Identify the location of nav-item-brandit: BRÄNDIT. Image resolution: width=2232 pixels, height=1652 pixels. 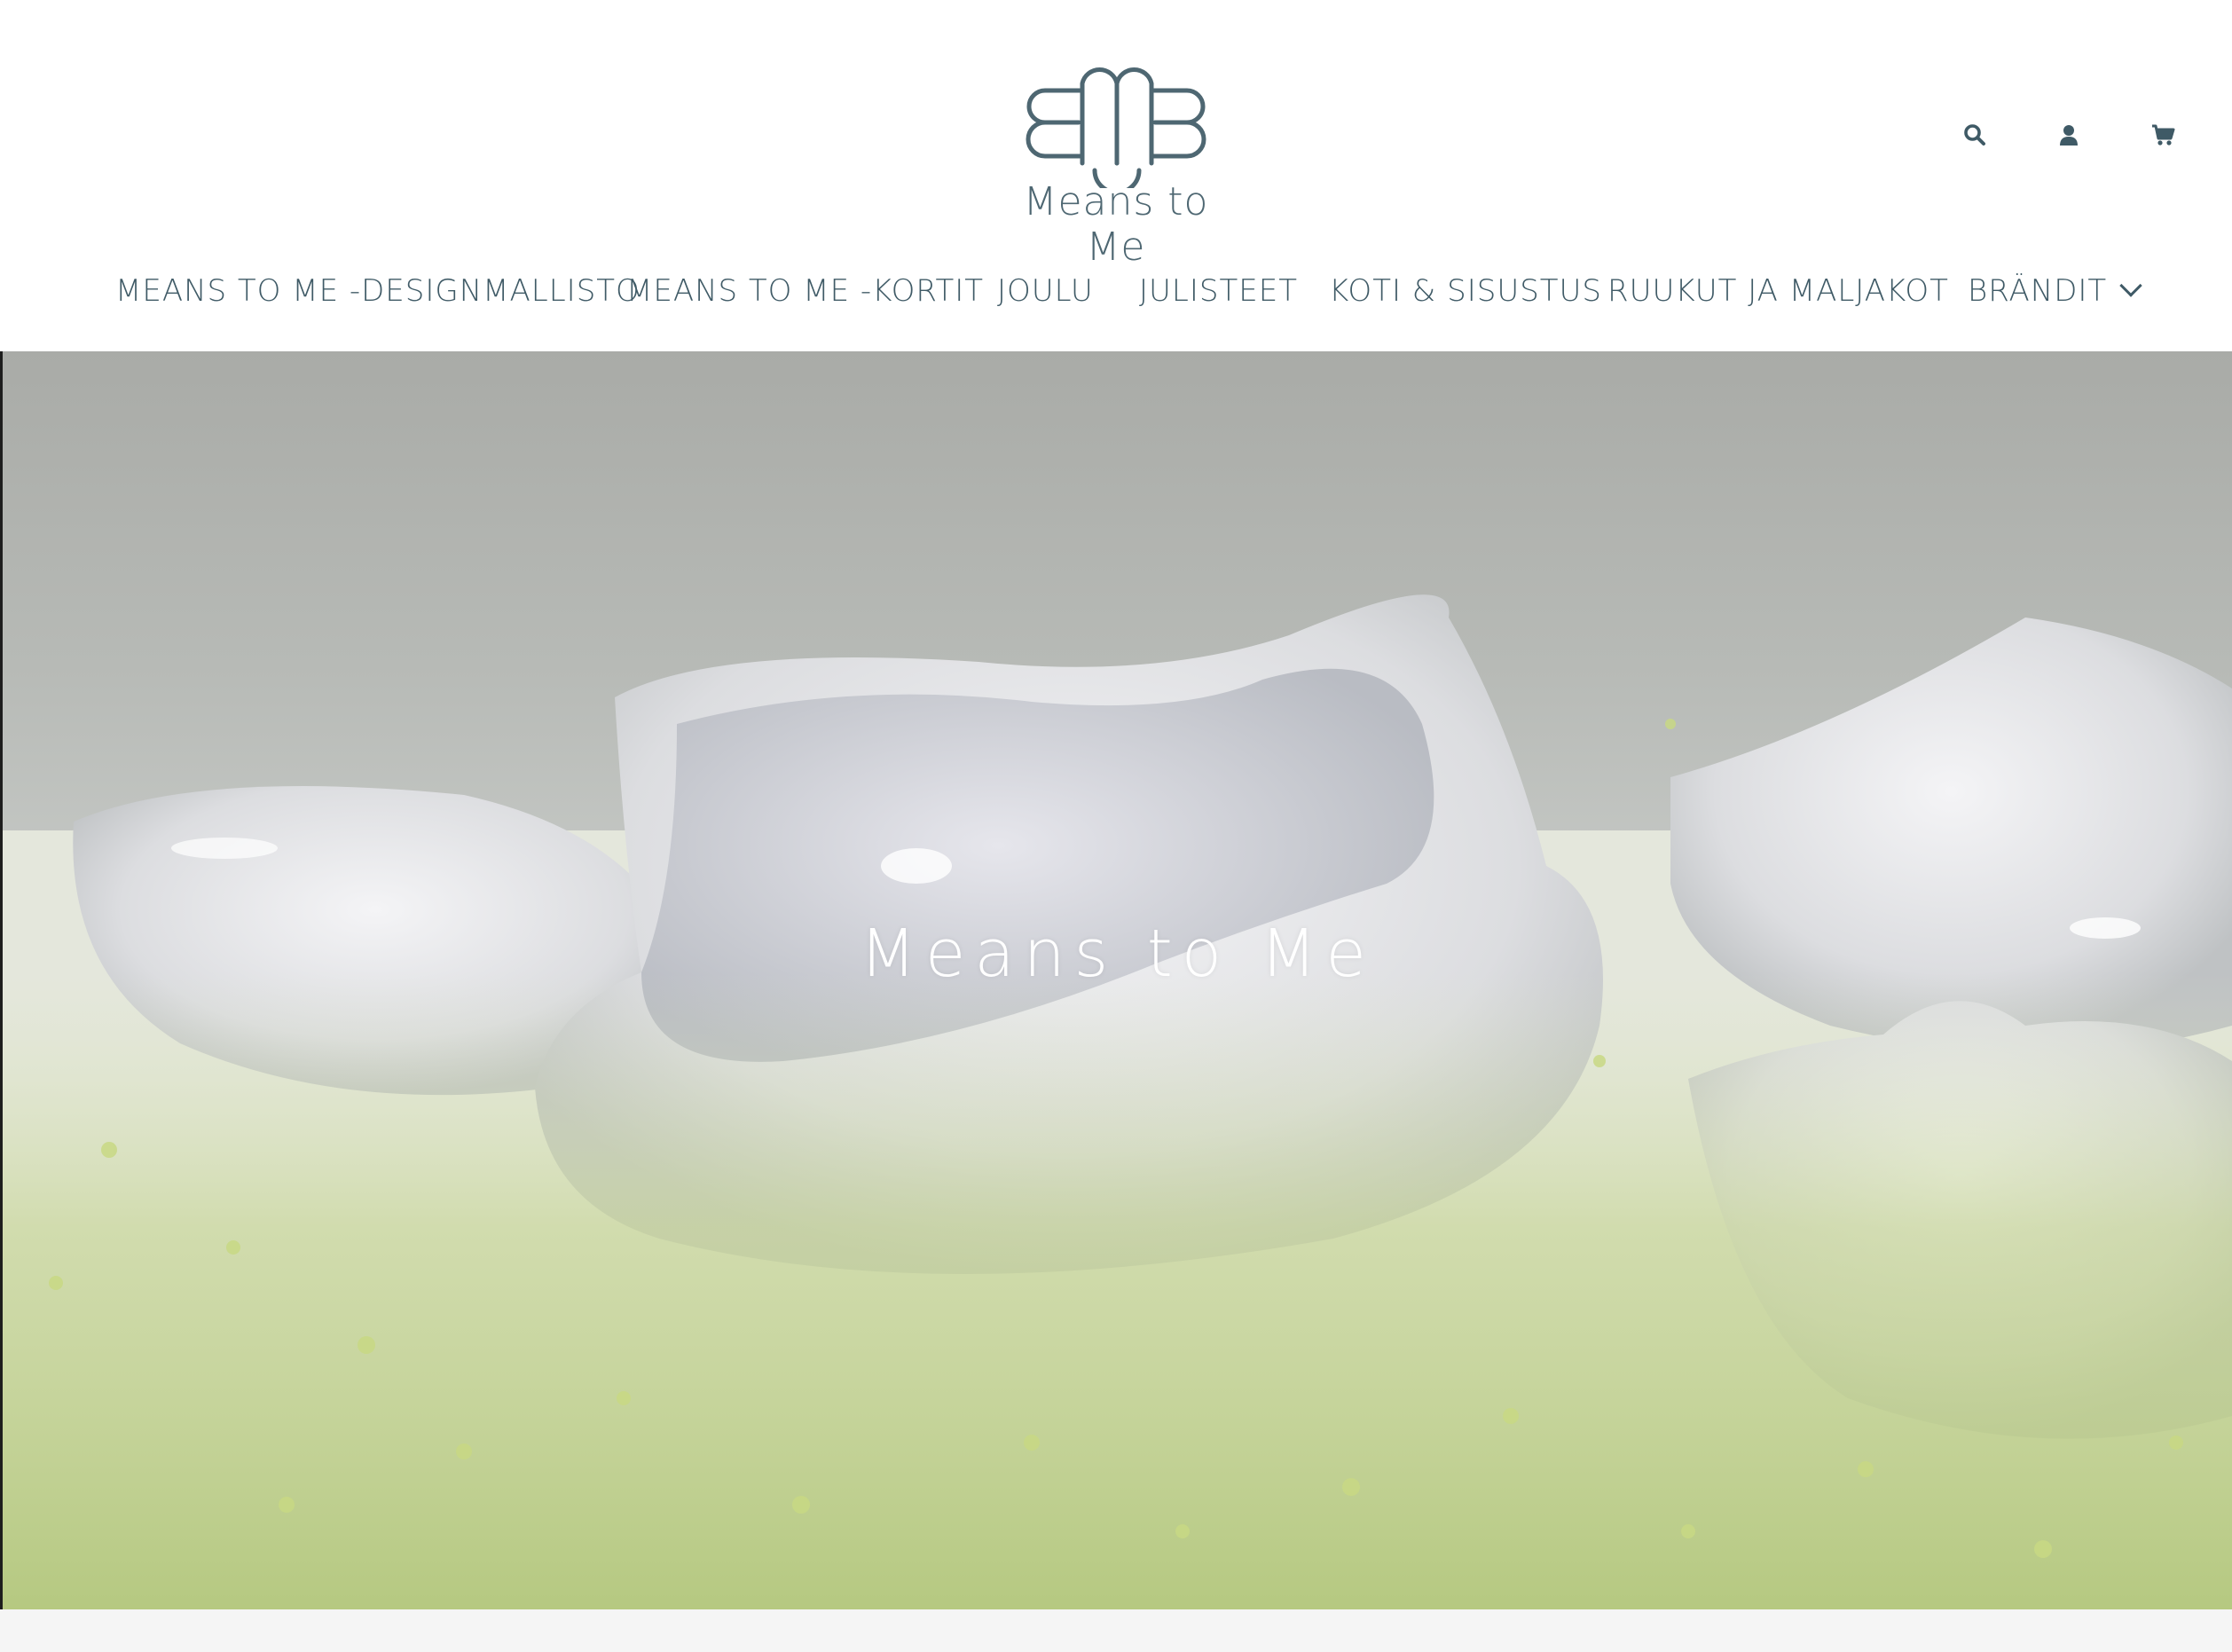
(2055, 292).